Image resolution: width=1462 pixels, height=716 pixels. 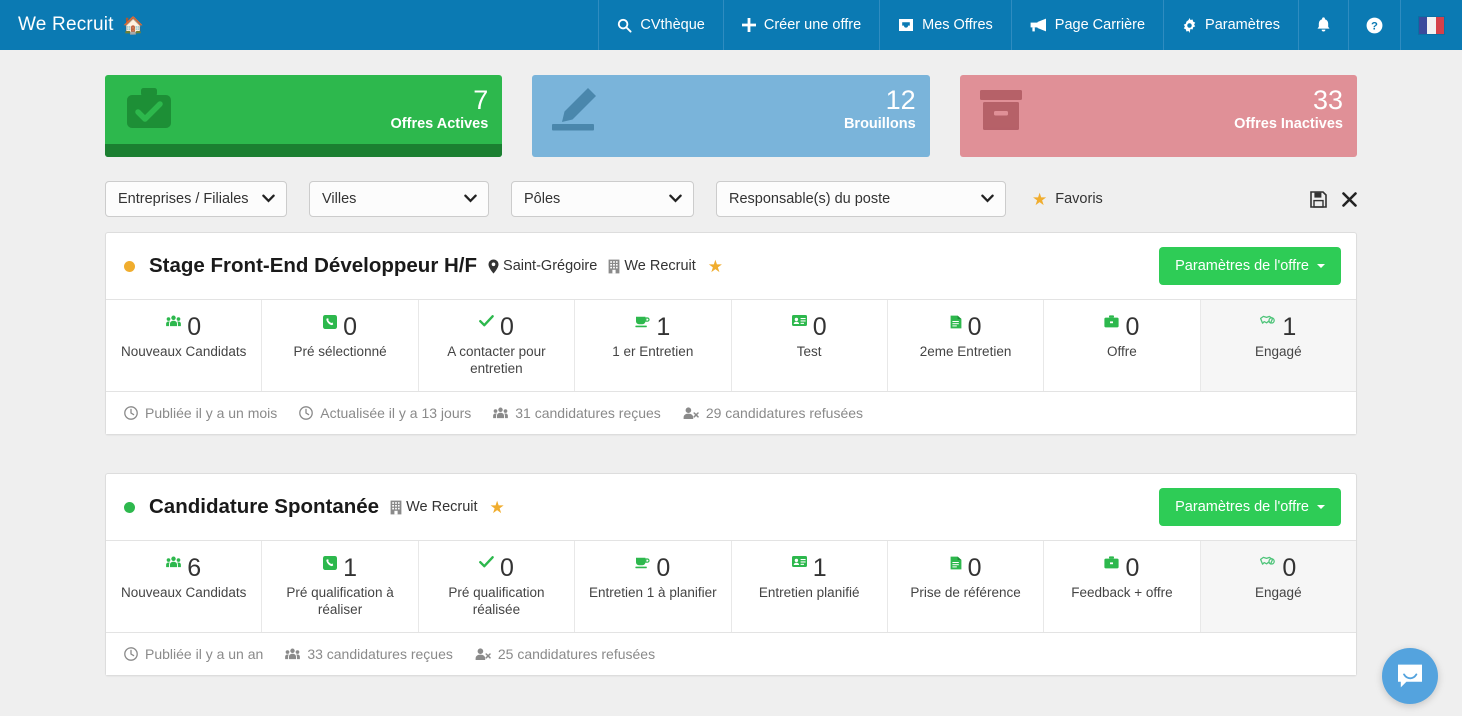 I want to click on pipeline-stage-prise-de-reference: 0 Prise de référence, so click(x=966, y=586).